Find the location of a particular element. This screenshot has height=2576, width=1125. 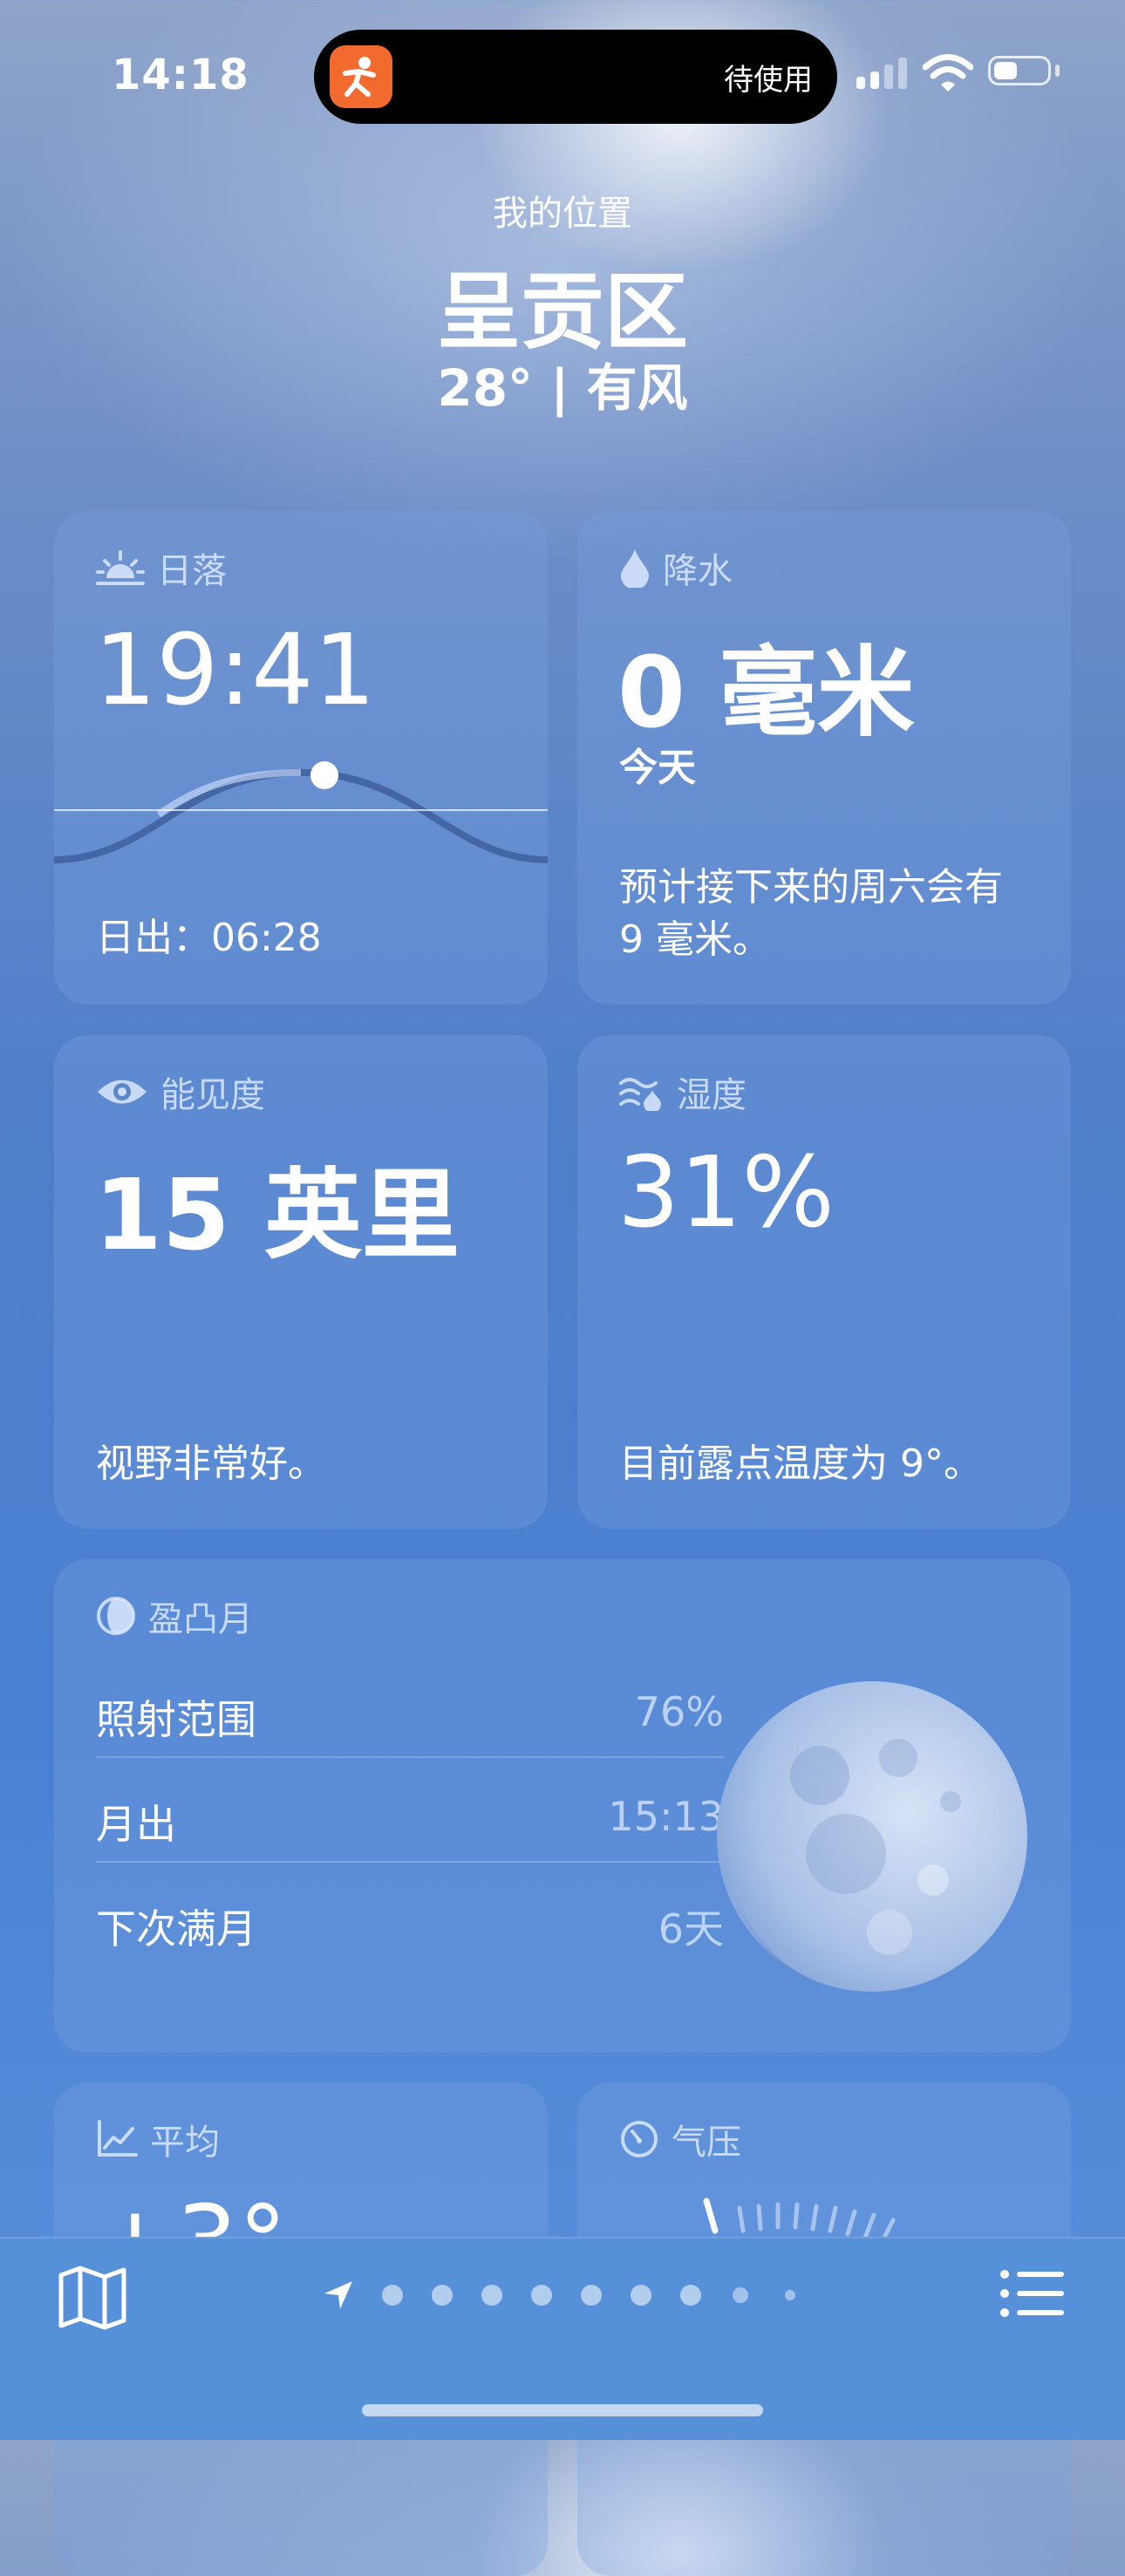

eye-icon is located at coordinates (122, 1092).